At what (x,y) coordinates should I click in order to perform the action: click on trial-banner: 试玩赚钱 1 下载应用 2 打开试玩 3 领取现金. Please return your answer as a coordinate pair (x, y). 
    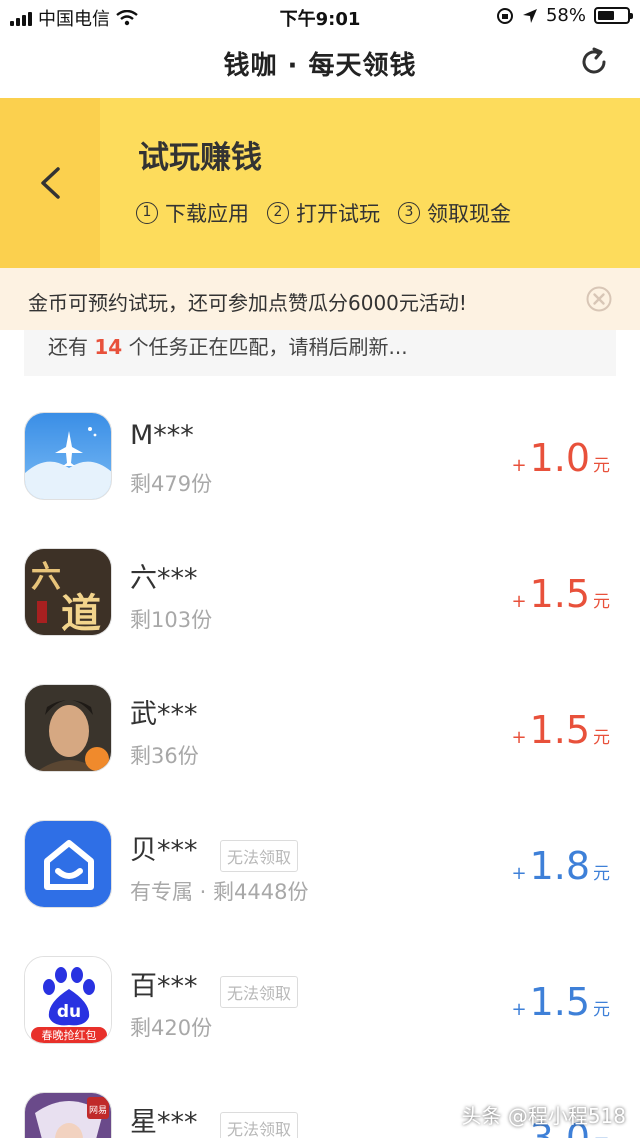
    Looking at the image, I should click on (320, 183).